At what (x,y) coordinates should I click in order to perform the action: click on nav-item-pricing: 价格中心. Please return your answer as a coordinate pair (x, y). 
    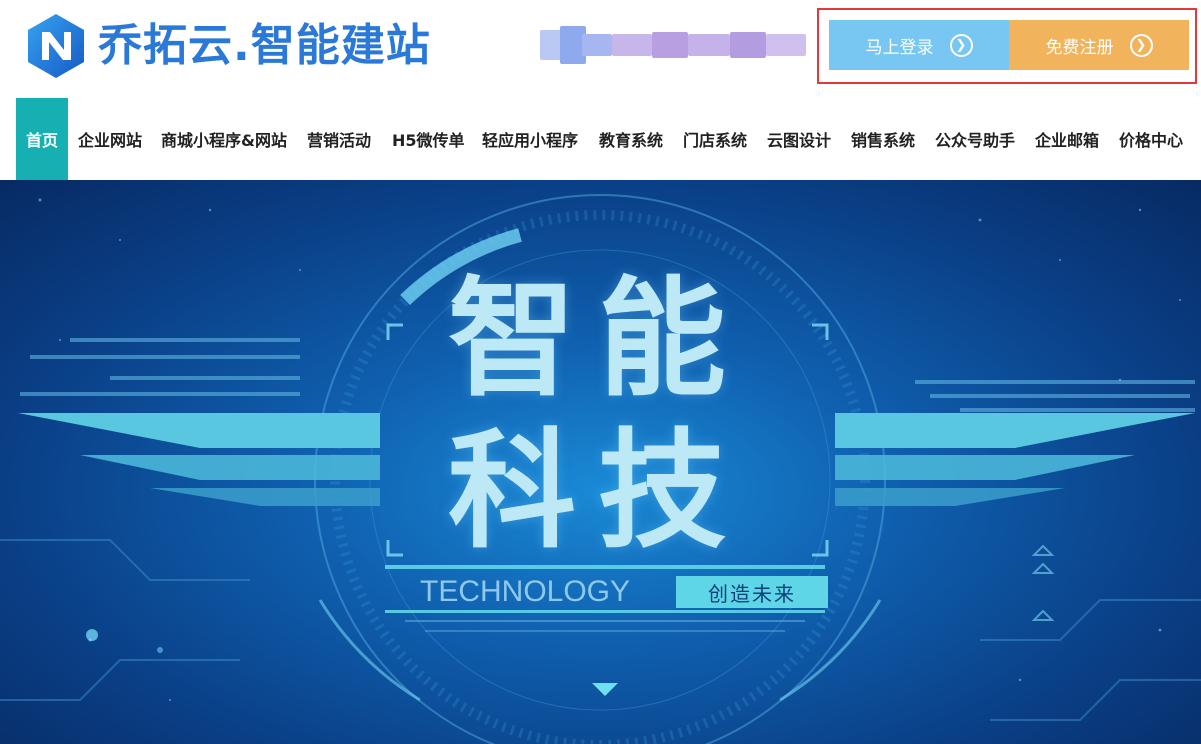
    Looking at the image, I should click on (1151, 139).